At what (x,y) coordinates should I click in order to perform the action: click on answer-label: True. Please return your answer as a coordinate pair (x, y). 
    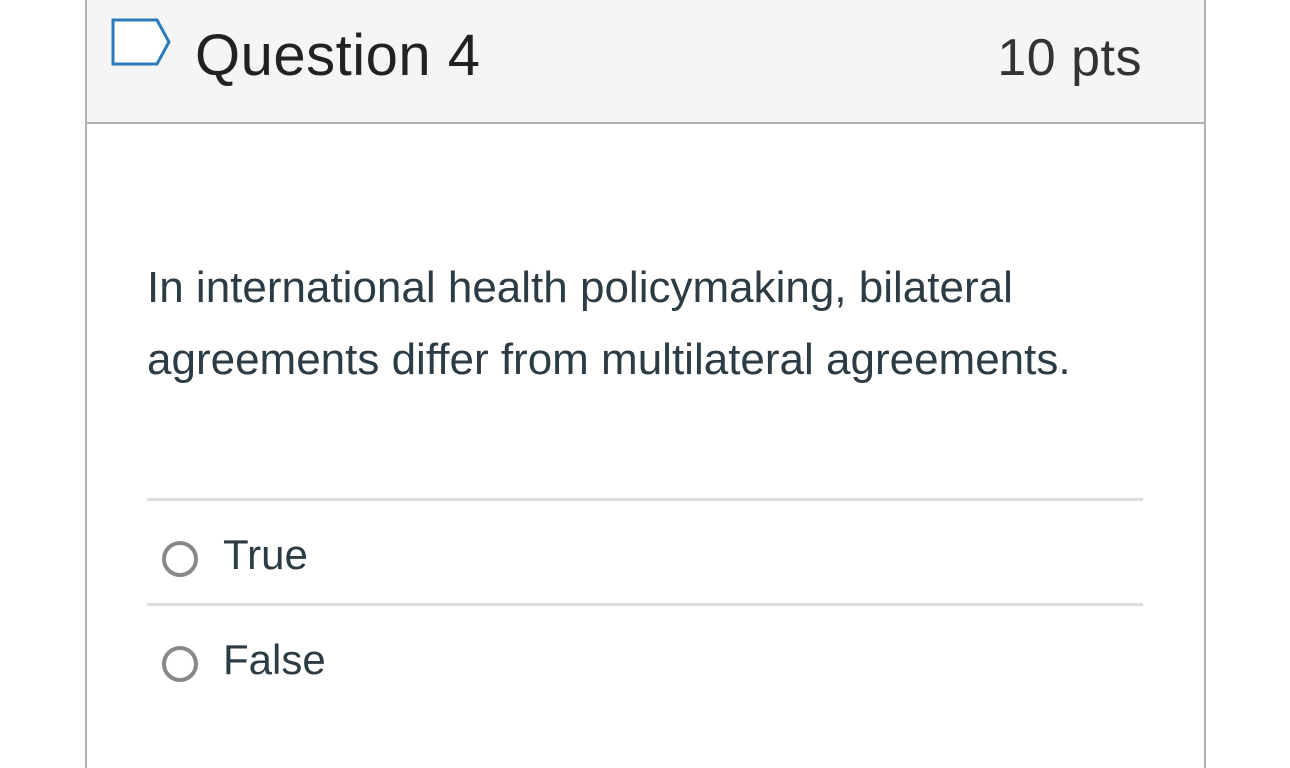
    Looking at the image, I should click on (265, 554).